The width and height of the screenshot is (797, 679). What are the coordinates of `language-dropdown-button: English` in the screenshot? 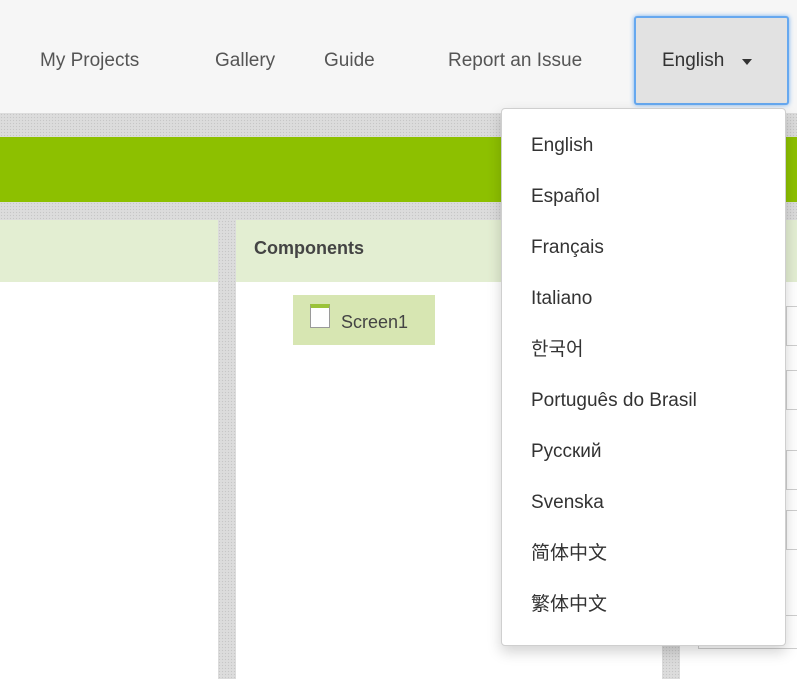 It's located at (711, 60).